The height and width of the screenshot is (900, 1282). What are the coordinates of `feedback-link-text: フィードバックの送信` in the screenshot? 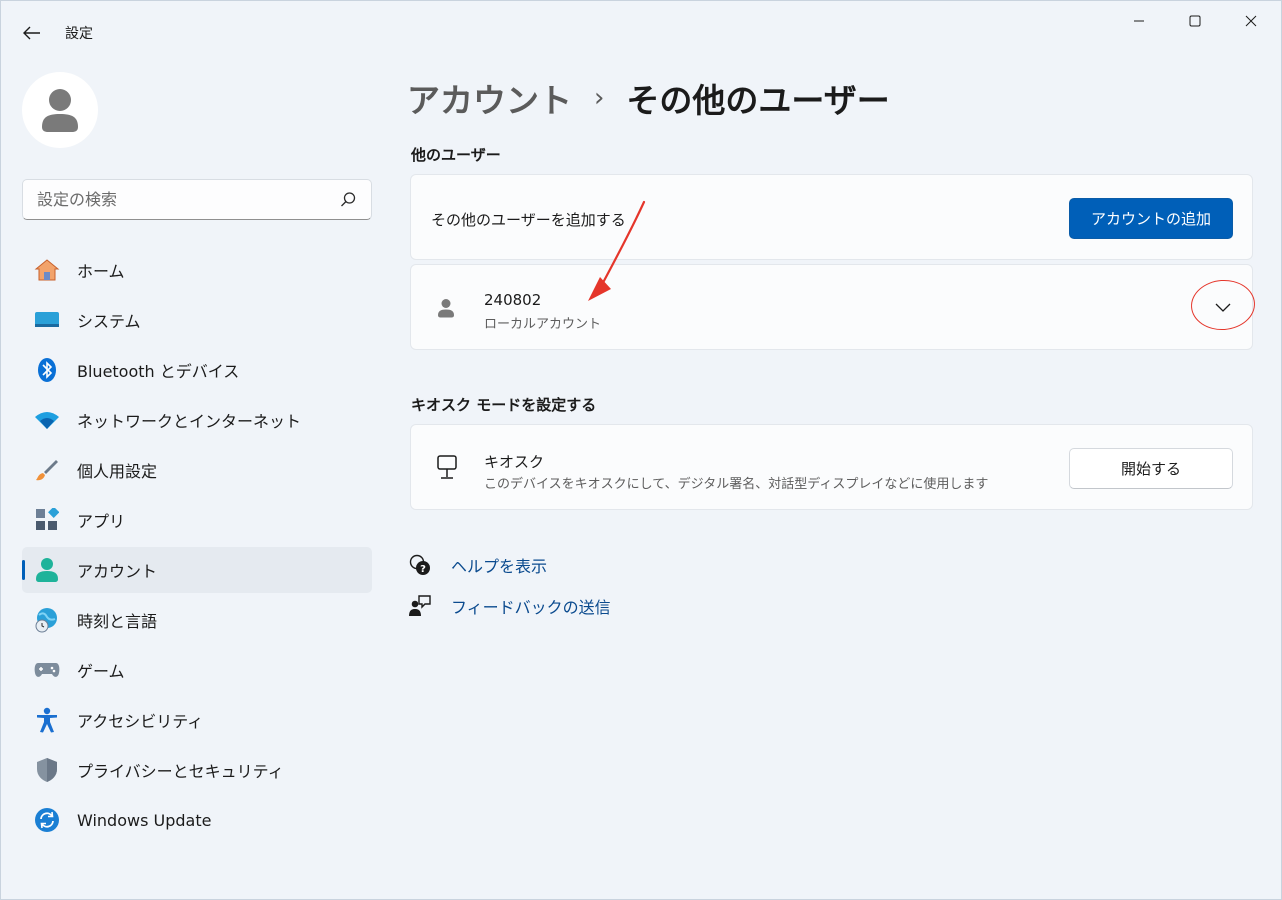 It's located at (531, 606).